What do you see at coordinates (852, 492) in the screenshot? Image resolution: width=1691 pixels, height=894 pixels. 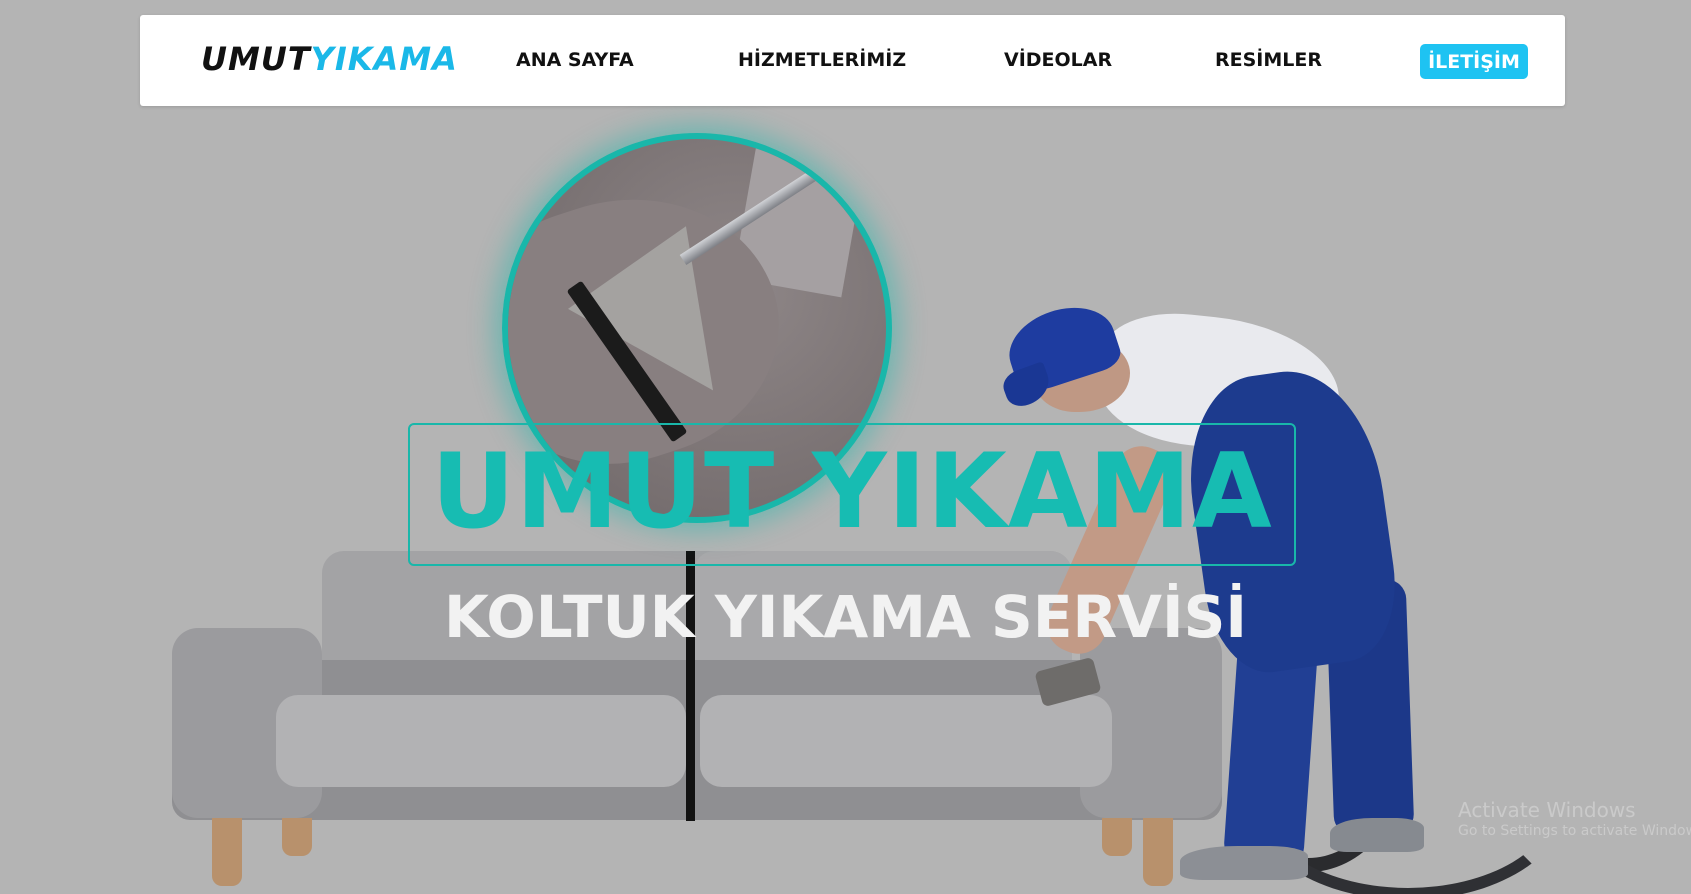 I see `hero-title: UMUT YIKAMA` at bounding box center [852, 492].